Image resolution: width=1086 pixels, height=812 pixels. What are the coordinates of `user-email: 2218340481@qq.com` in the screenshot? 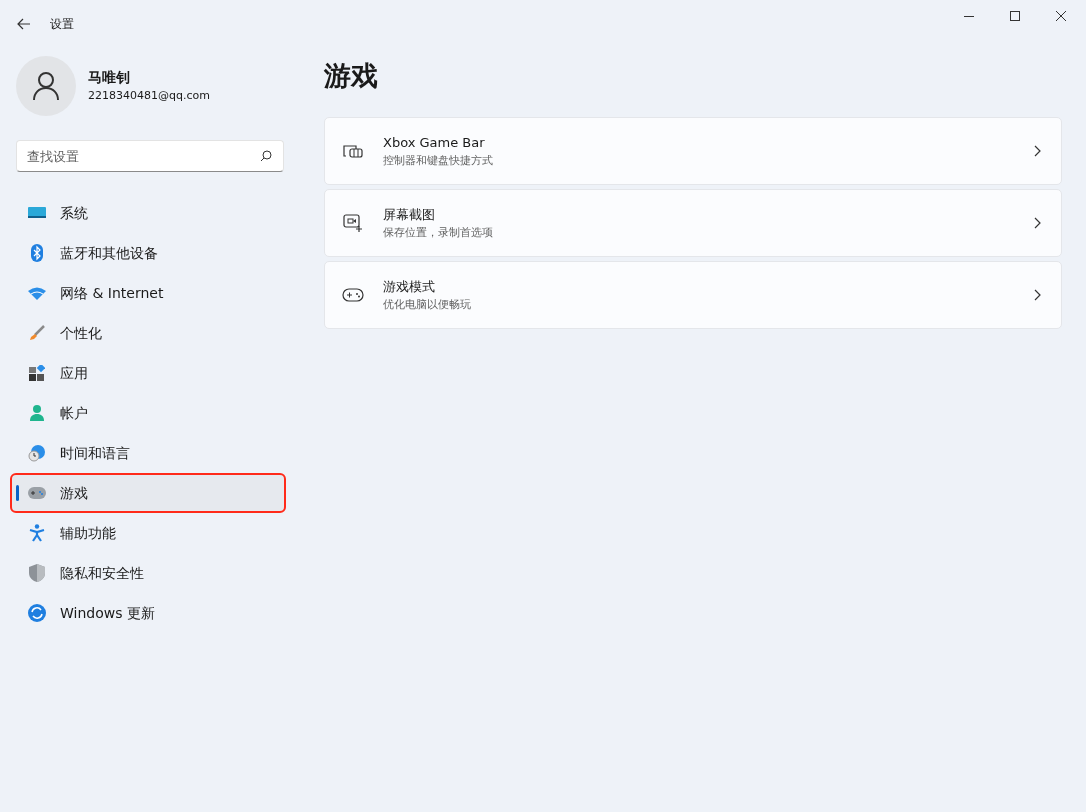 It's located at (149, 96).